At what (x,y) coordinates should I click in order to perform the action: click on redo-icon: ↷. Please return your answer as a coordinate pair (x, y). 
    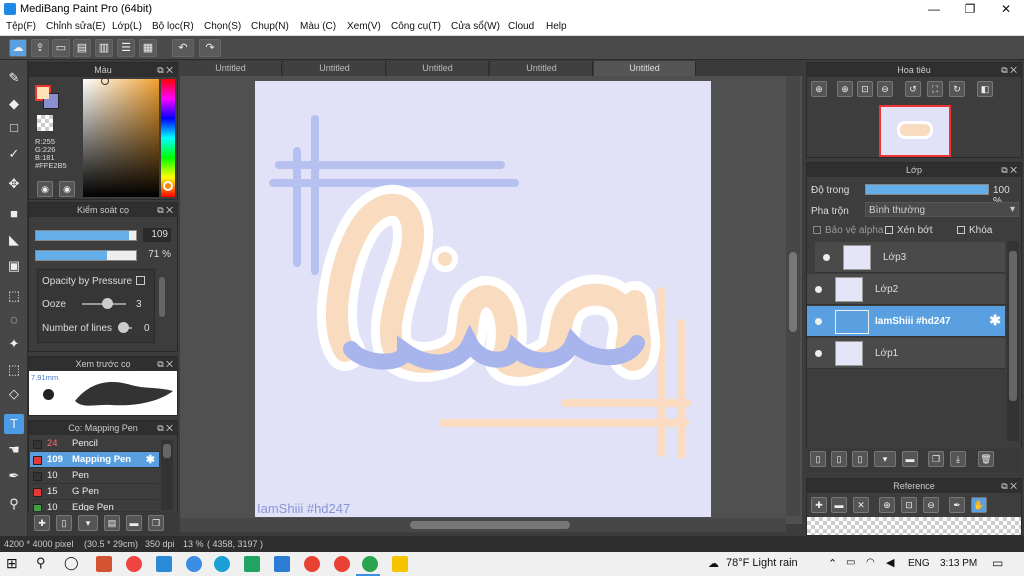
    Looking at the image, I should click on (210, 48).